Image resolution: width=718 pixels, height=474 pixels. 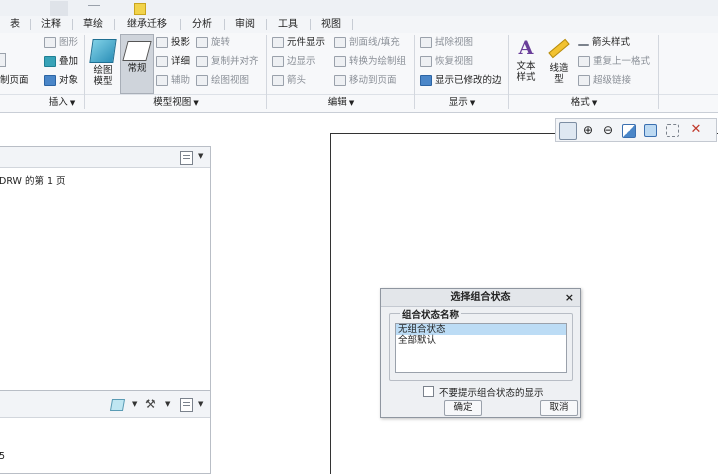 What do you see at coordinates (463, 408) in the screenshot?
I see `ok-button: 确定` at bounding box center [463, 408].